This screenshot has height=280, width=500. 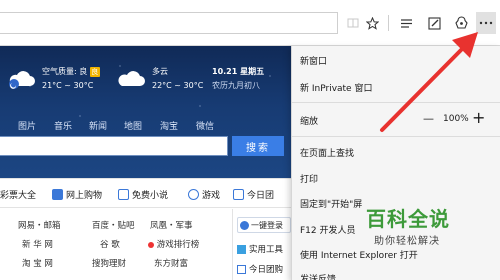 I want to click on watermark-subtitle: 助你轻松解决, so click(x=407, y=241).